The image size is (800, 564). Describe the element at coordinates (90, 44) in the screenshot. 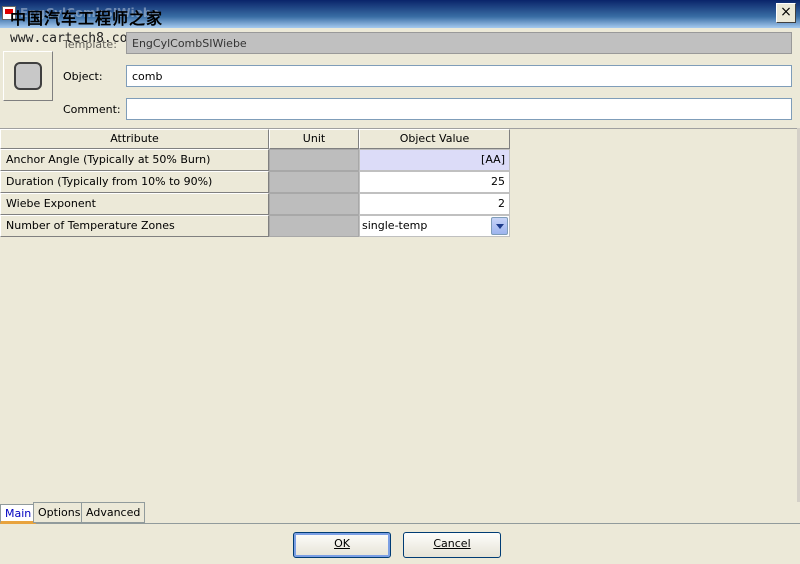

I see `template-label: Template:` at that location.